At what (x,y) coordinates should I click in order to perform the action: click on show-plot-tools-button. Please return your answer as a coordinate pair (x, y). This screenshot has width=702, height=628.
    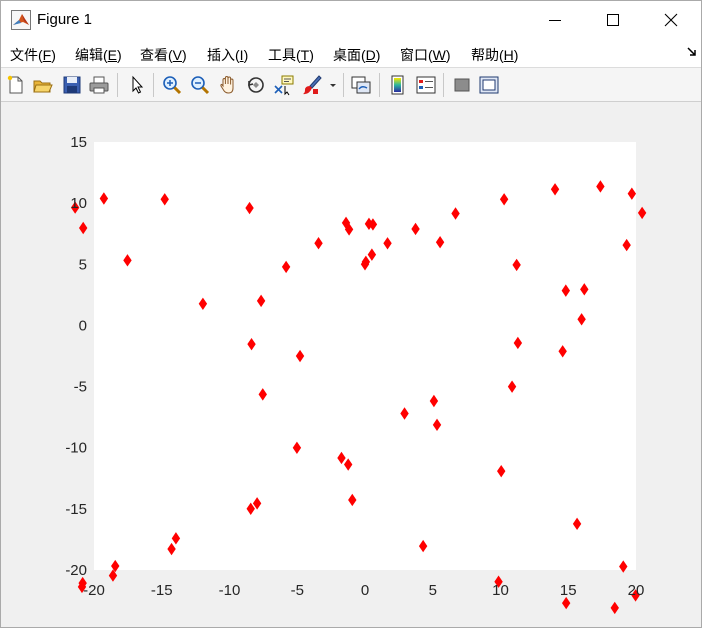
    Looking at the image, I should click on (489, 85).